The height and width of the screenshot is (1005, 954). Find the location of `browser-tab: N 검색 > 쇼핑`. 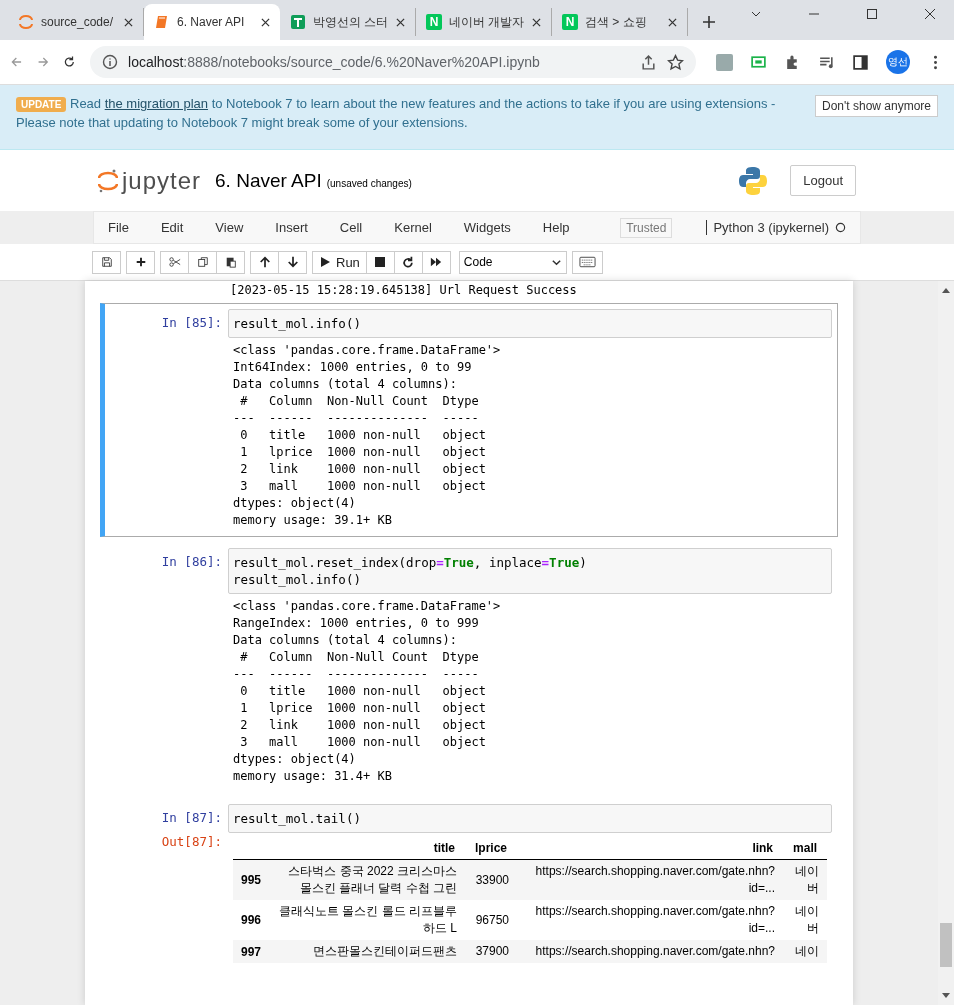

browser-tab: N 검색 > 쇼핑 is located at coordinates (620, 22).